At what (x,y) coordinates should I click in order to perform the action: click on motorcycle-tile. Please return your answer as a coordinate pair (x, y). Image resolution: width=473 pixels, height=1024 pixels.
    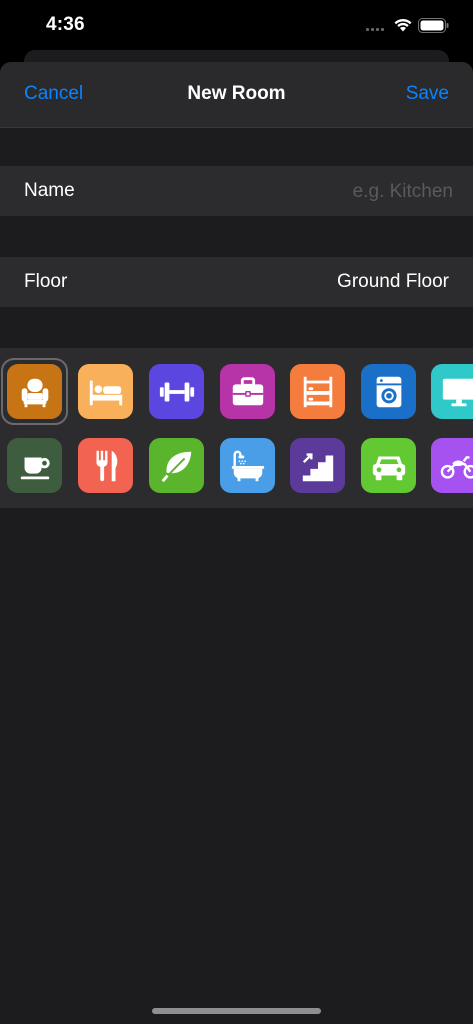
    Looking at the image, I should click on (452, 465).